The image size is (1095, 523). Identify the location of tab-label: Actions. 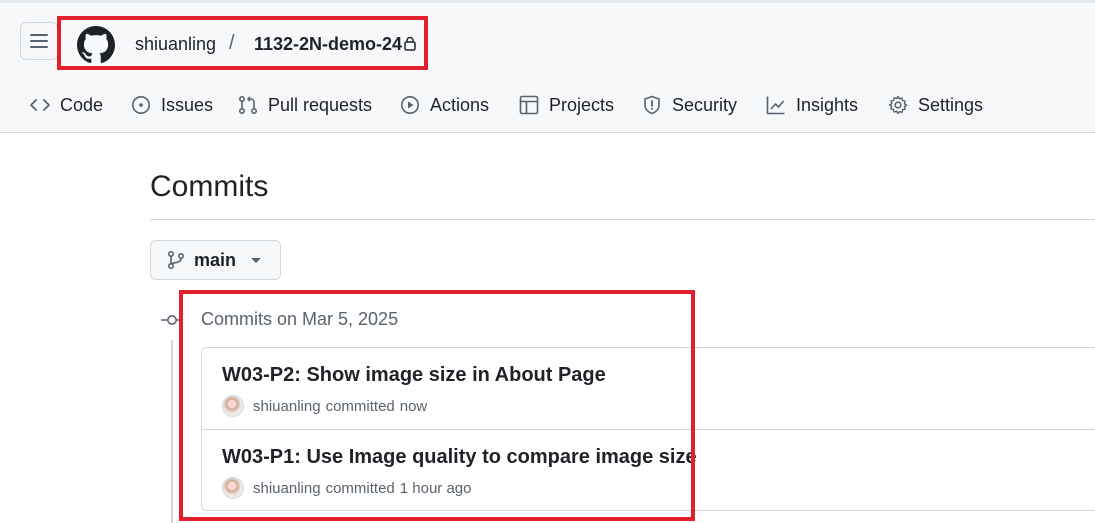
(460, 104).